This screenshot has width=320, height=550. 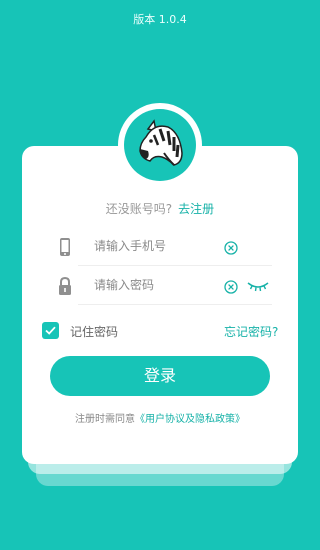 What do you see at coordinates (94, 332) in the screenshot?
I see `remember-label: 记住密码` at bounding box center [94, 332].